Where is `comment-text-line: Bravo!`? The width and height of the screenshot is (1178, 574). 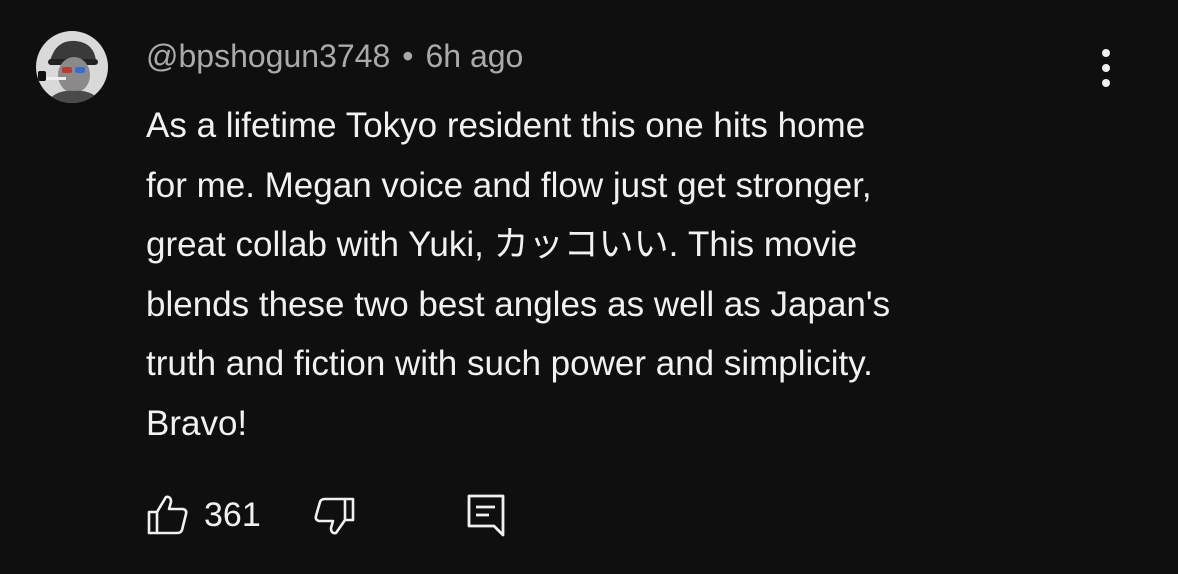
comment-text-line: Bravo! is located at coordinates (197, 423).